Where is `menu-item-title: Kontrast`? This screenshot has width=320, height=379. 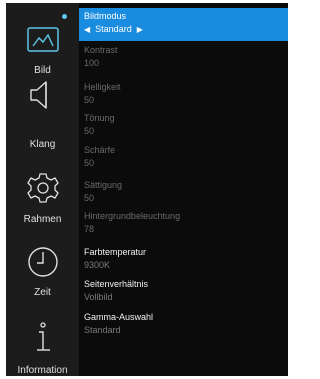
menu-item-title: Kontrast is located at coordinates (101, 50).